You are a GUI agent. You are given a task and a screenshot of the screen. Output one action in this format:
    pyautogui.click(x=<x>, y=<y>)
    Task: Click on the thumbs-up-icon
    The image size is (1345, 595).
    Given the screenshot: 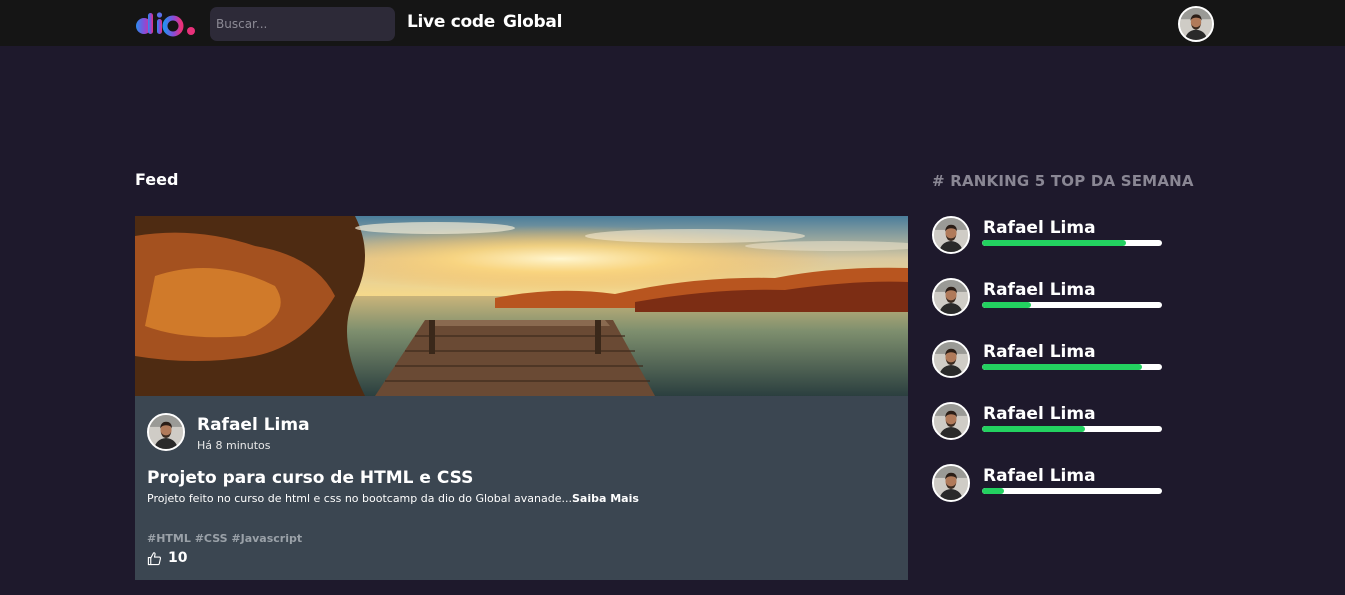 What is the action you would take?
    pyautogui.click(x=154, y=558)
    